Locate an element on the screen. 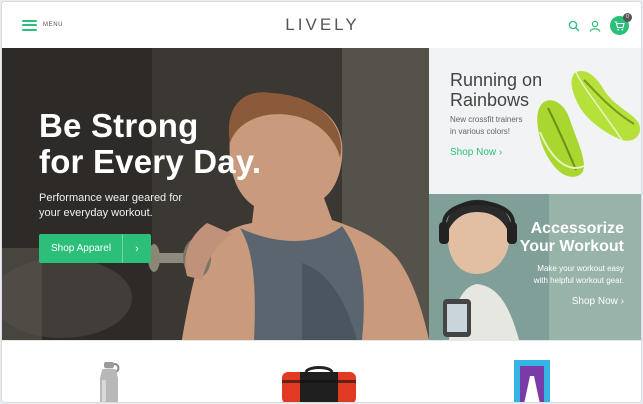  search-icon is located at coordinates (574, 26).